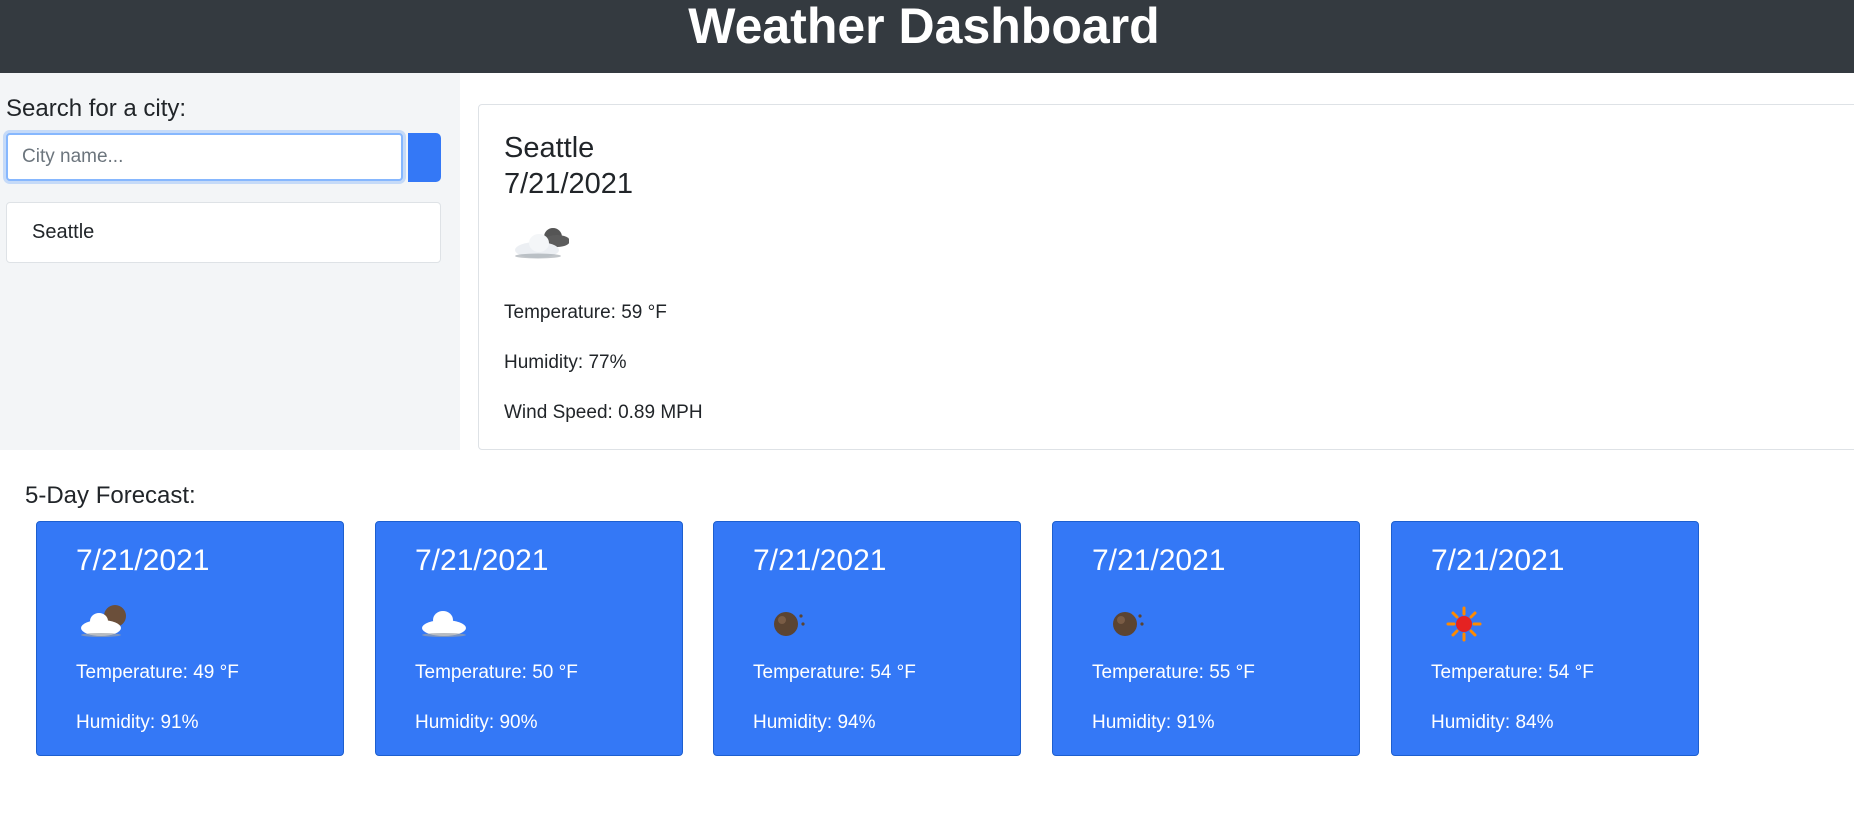  I want to click on current-temperature: Temperature: 59 °F, so click(585, 312).